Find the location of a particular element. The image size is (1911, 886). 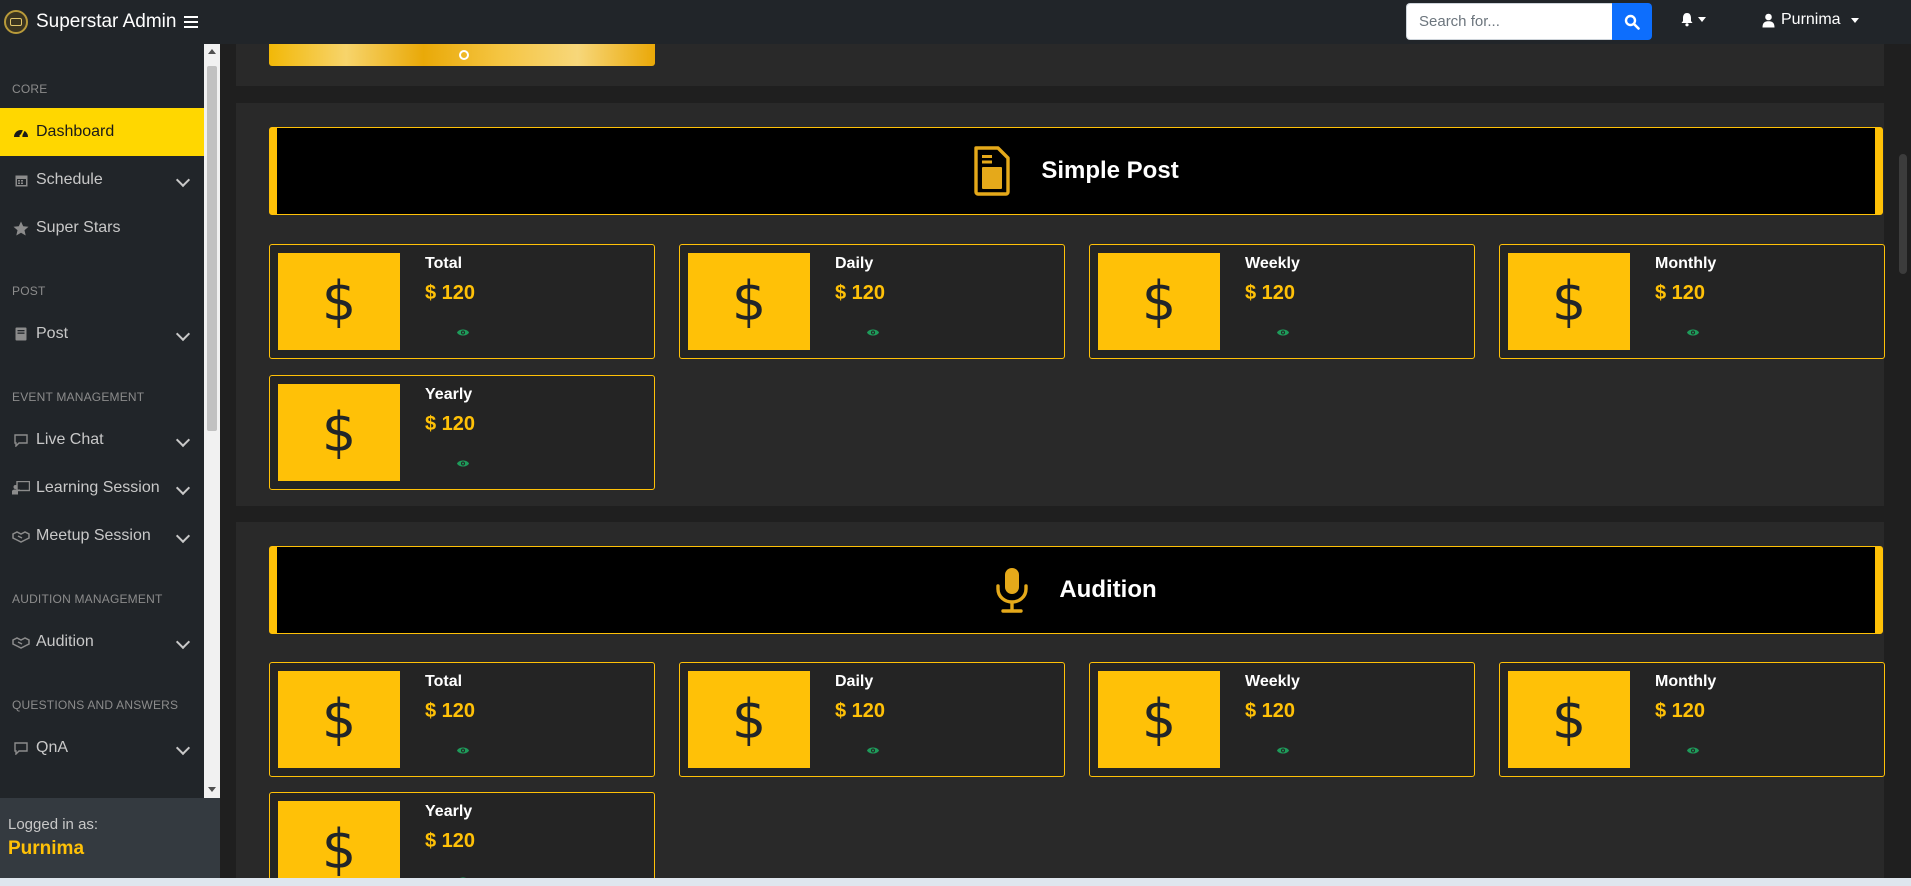

sidebar-item-learning-session: Learning Session is located at coordinates (102, 488).